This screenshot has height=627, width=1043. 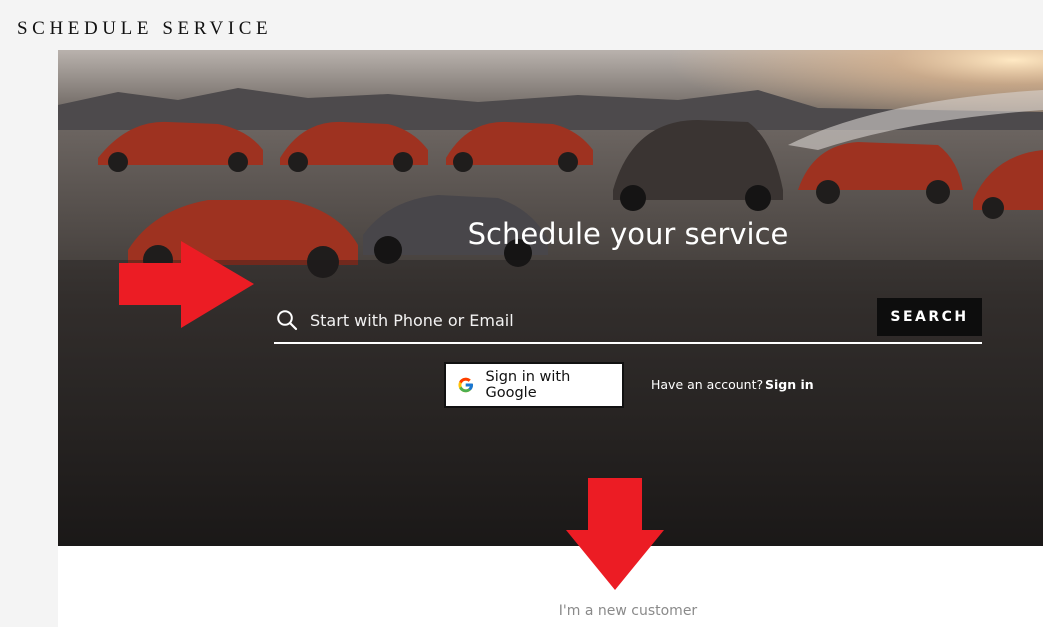 I want to click on right-arrow-annotation, so click(x=186, y=284).